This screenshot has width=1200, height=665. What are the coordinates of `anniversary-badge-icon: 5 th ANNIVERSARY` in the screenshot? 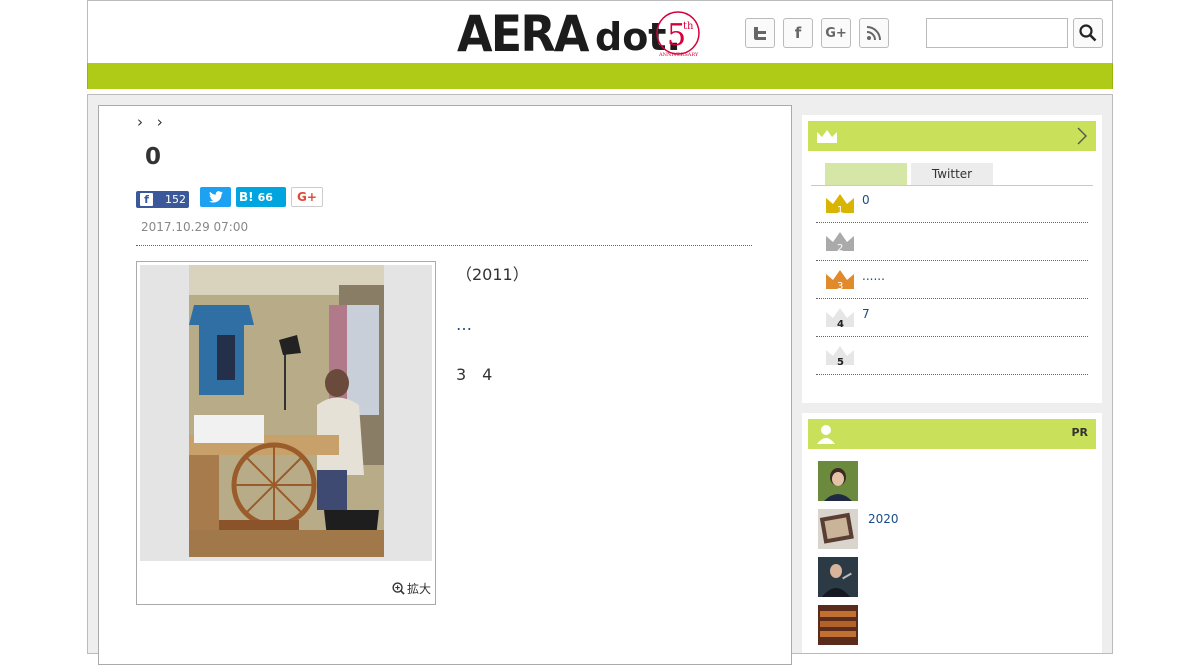 It's located at (678, 34).